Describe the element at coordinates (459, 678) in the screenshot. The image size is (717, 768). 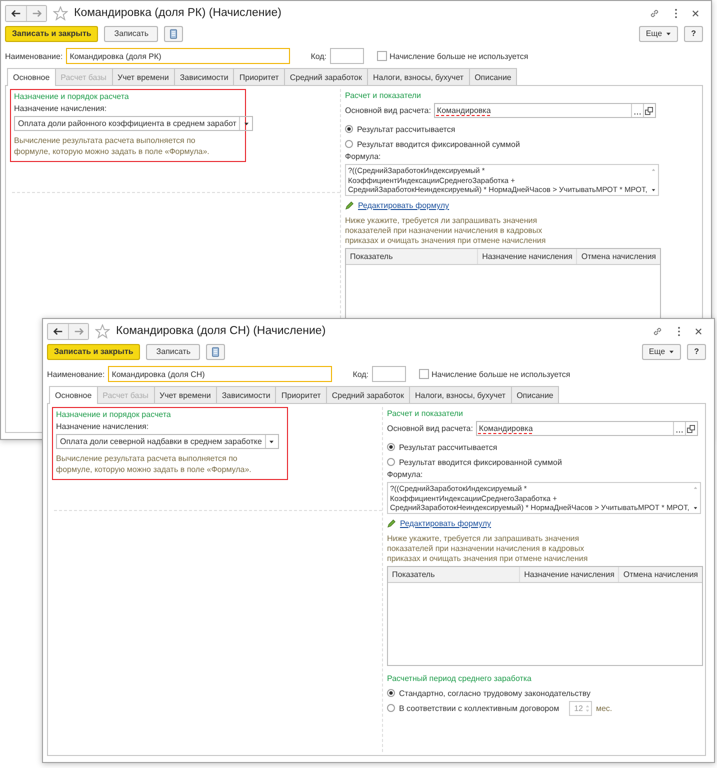
I see `group-title: Расчетный период среднего заработка` at that location.